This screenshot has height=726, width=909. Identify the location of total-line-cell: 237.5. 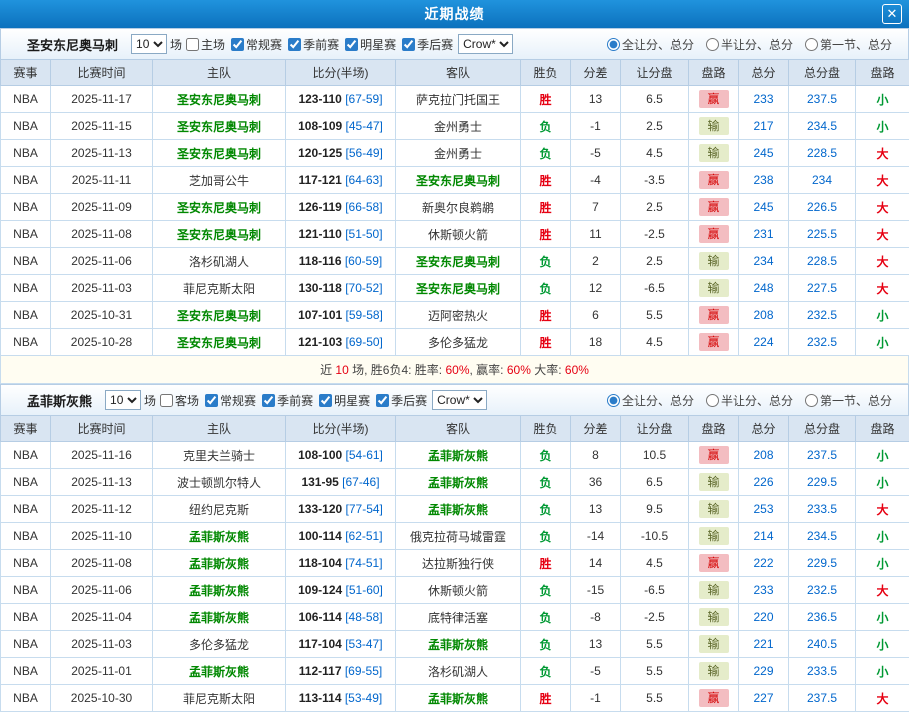
(822, 698).